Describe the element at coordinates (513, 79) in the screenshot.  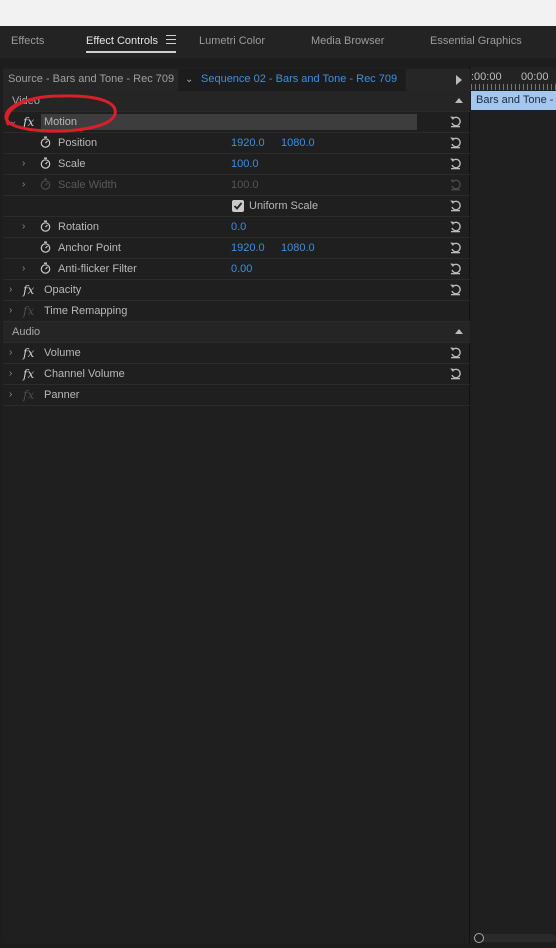
I see `timeline-ruler: :00:00 00:00` at that location.